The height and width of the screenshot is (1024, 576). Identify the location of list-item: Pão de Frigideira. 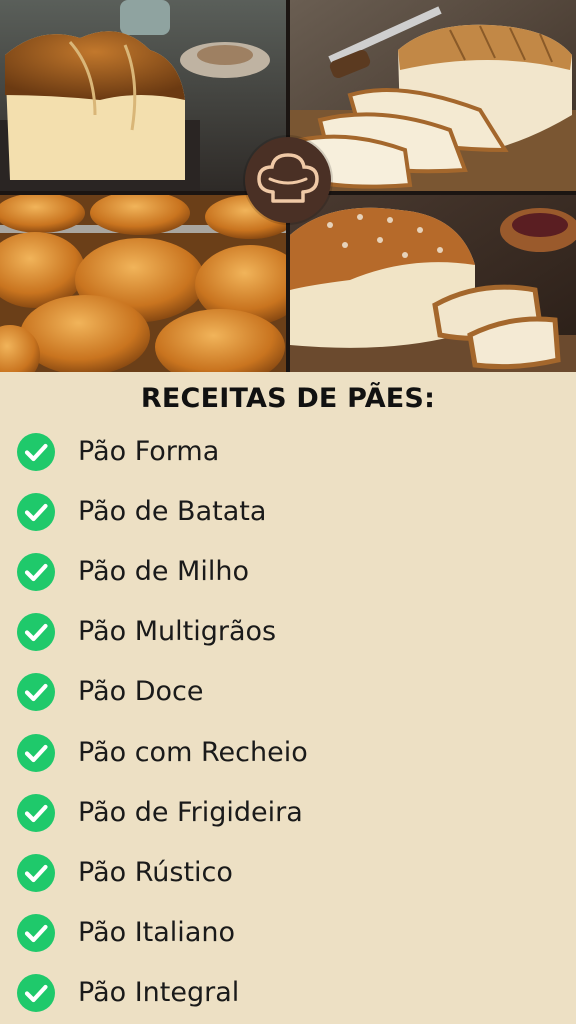
(288, 813).